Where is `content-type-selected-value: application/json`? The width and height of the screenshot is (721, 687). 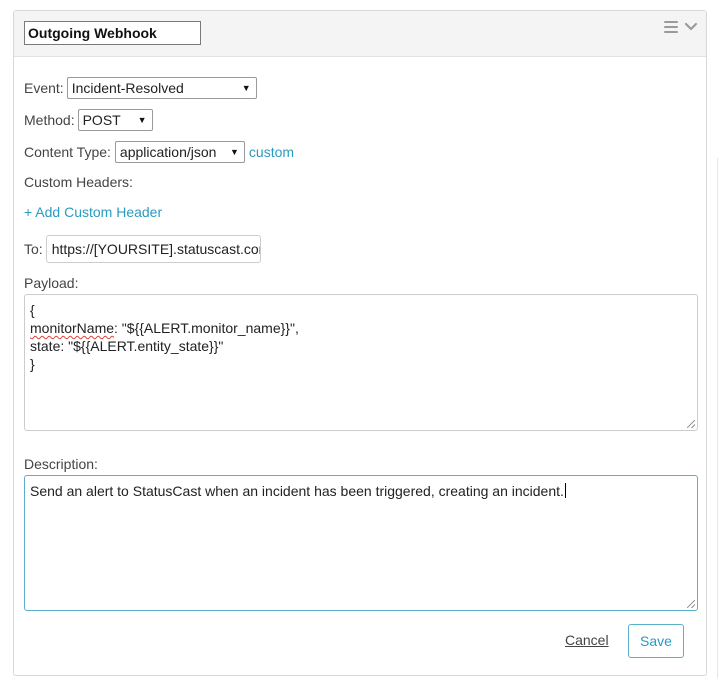 content-type-selected-value: application/json is located at coordinates (168, 152).